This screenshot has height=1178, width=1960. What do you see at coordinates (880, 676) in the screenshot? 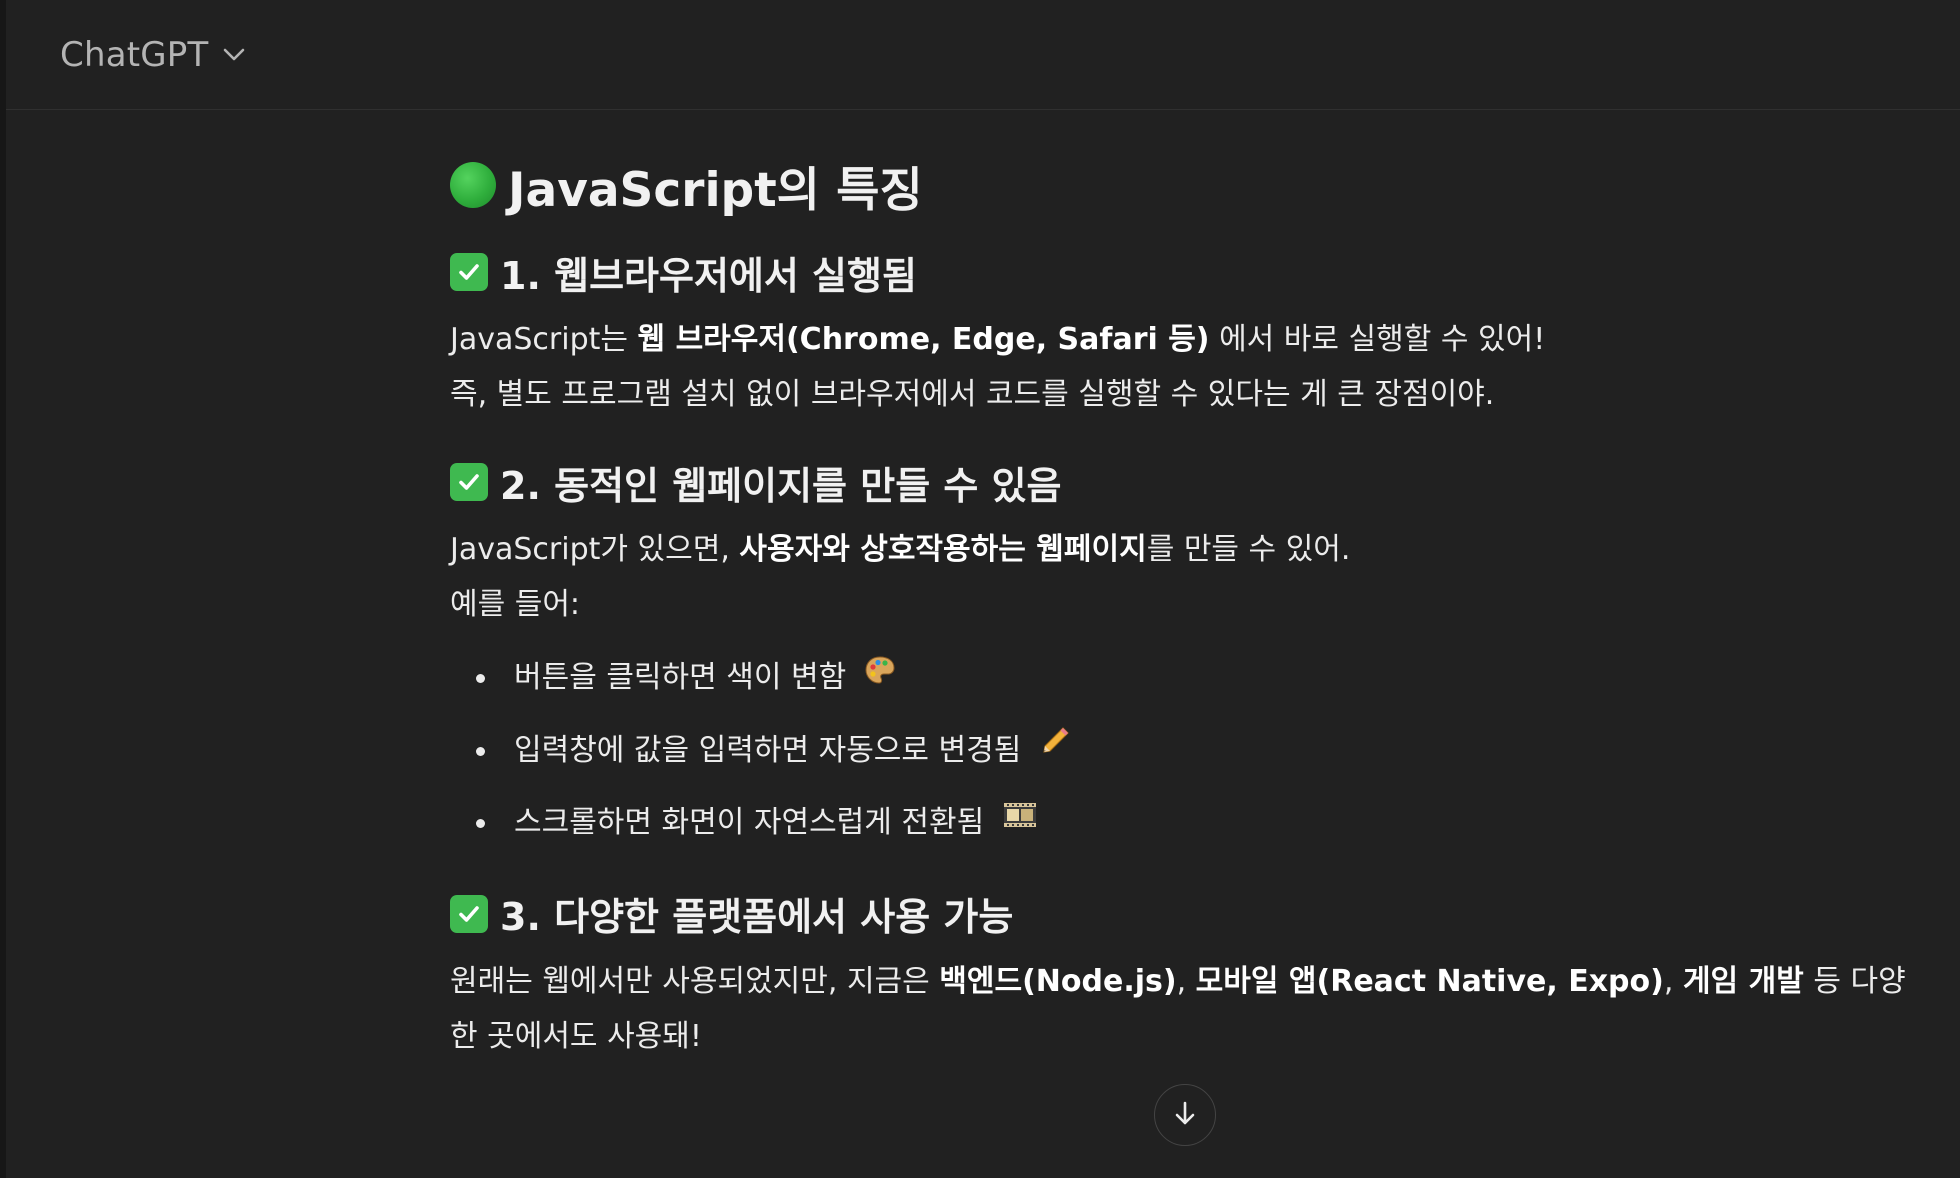
I see `artist-palette-icon` at bounding box center [880, 676].